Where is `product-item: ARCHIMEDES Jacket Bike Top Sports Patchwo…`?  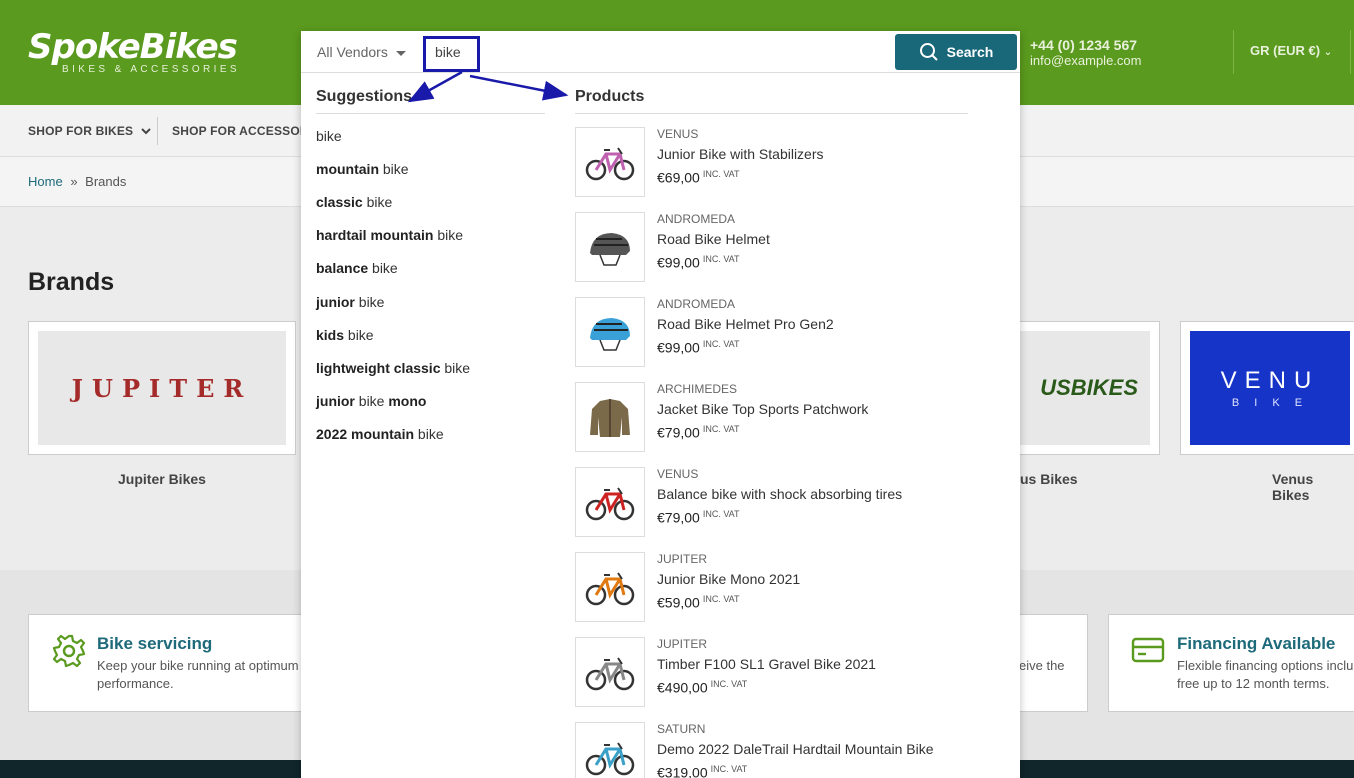 product-item: ARCHIMEDES Jacket Bike Top Sports Patchwo… is located at coordinates (775, 418).